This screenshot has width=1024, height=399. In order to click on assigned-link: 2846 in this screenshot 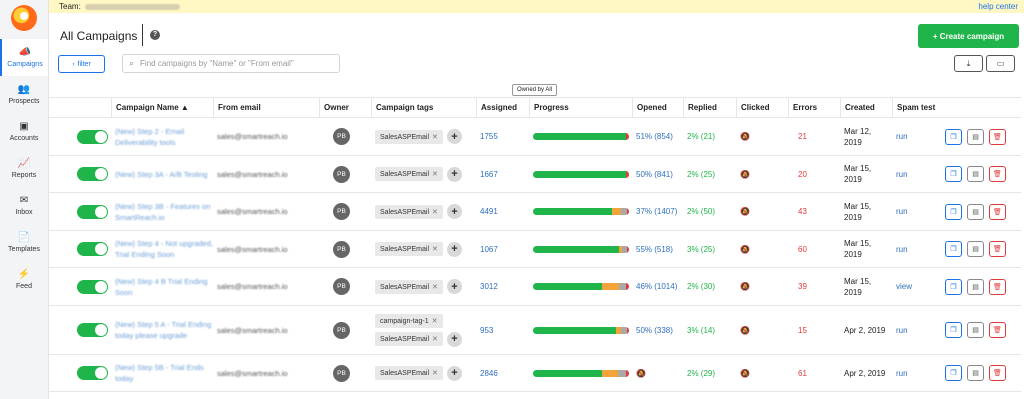, I will do `click(489, 373)`.